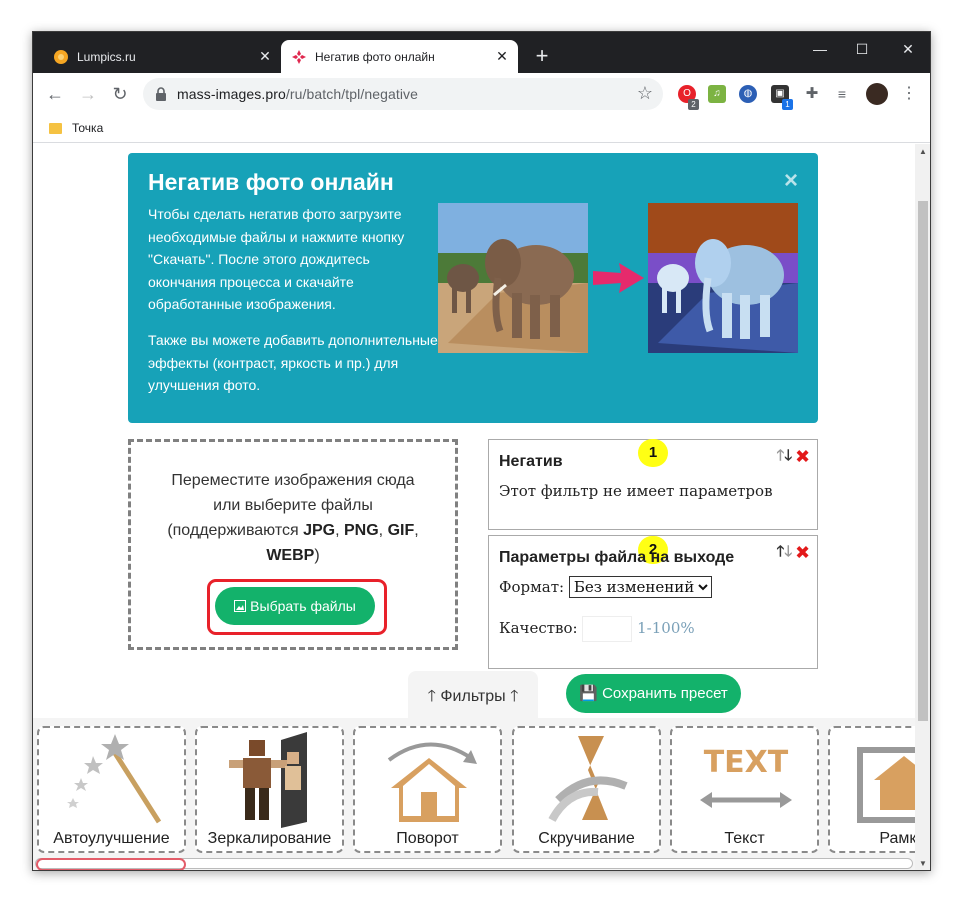 This screenshot has height=903, width=963. I want to click on quality-hint: 1-100%, so click(666, 628).